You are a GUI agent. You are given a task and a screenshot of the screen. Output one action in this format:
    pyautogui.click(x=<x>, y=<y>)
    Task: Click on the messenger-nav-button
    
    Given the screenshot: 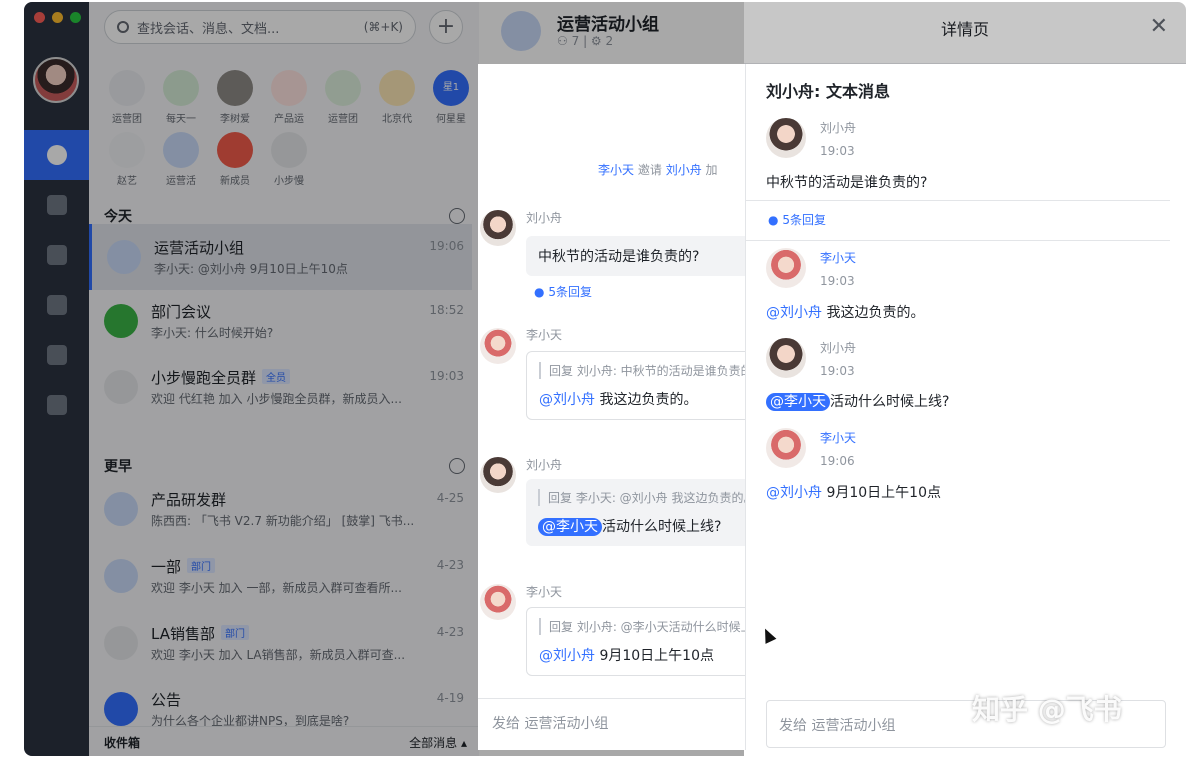 What is the action you would take?
    pyautogui.click(x=56, y=155)
    